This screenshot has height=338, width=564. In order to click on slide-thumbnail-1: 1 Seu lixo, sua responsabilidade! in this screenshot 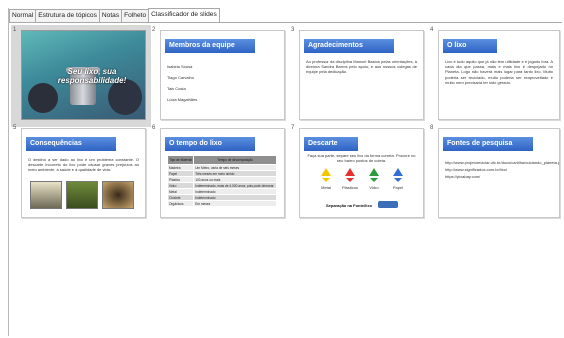, I will do `click(81, 76)`.